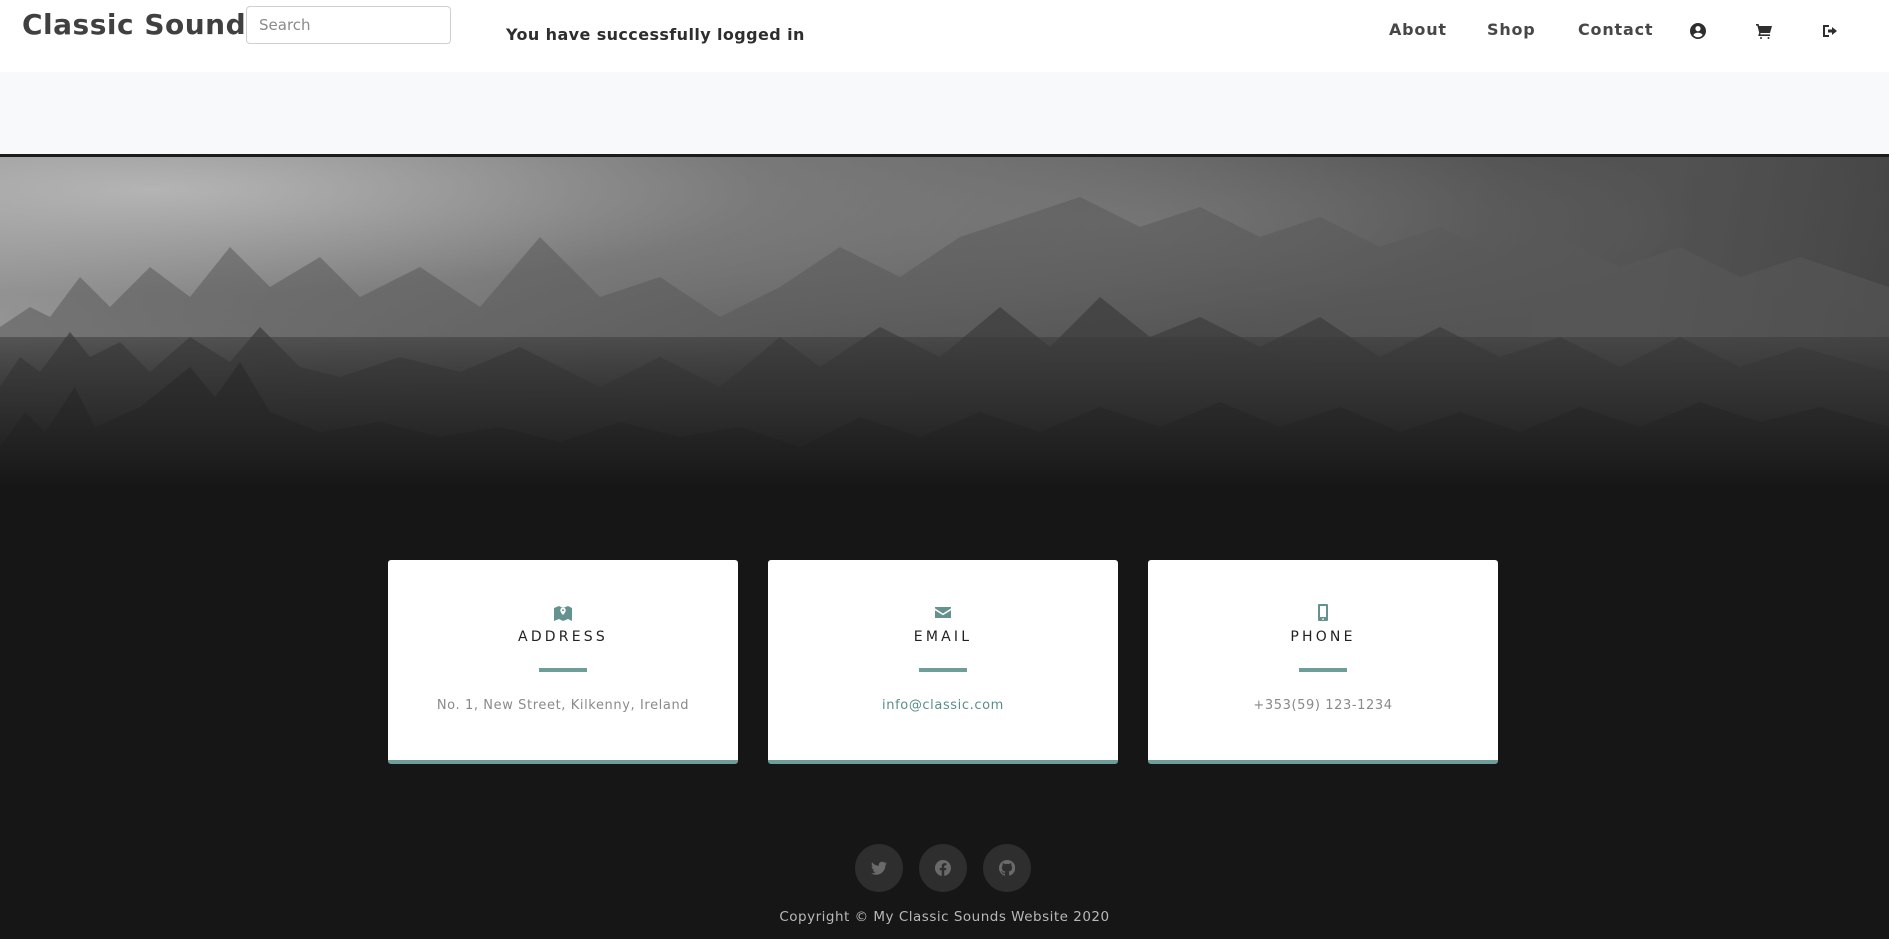  What do you see at coordinates (563, 637) in the screenshot?
I see `card-title: ADDRESS` at bounding box center [563, 637].